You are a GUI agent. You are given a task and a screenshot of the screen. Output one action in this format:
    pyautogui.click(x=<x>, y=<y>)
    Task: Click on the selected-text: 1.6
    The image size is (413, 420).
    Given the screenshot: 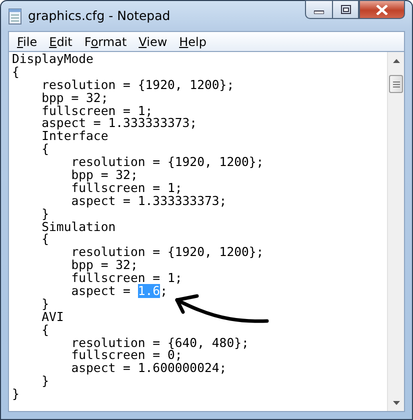 What is the action you would take?
    pyautogui.click(x=149, y=291)
    